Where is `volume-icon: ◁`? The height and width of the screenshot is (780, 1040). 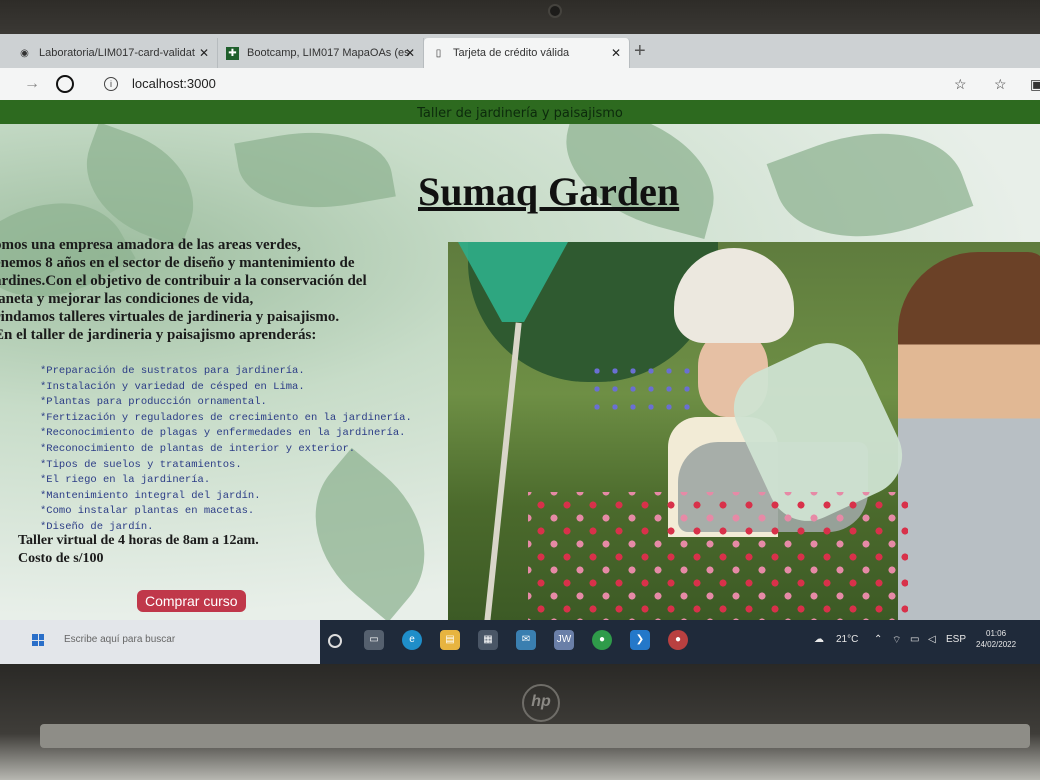
volume-icon: ◁ is located at coordinates (932, 639).